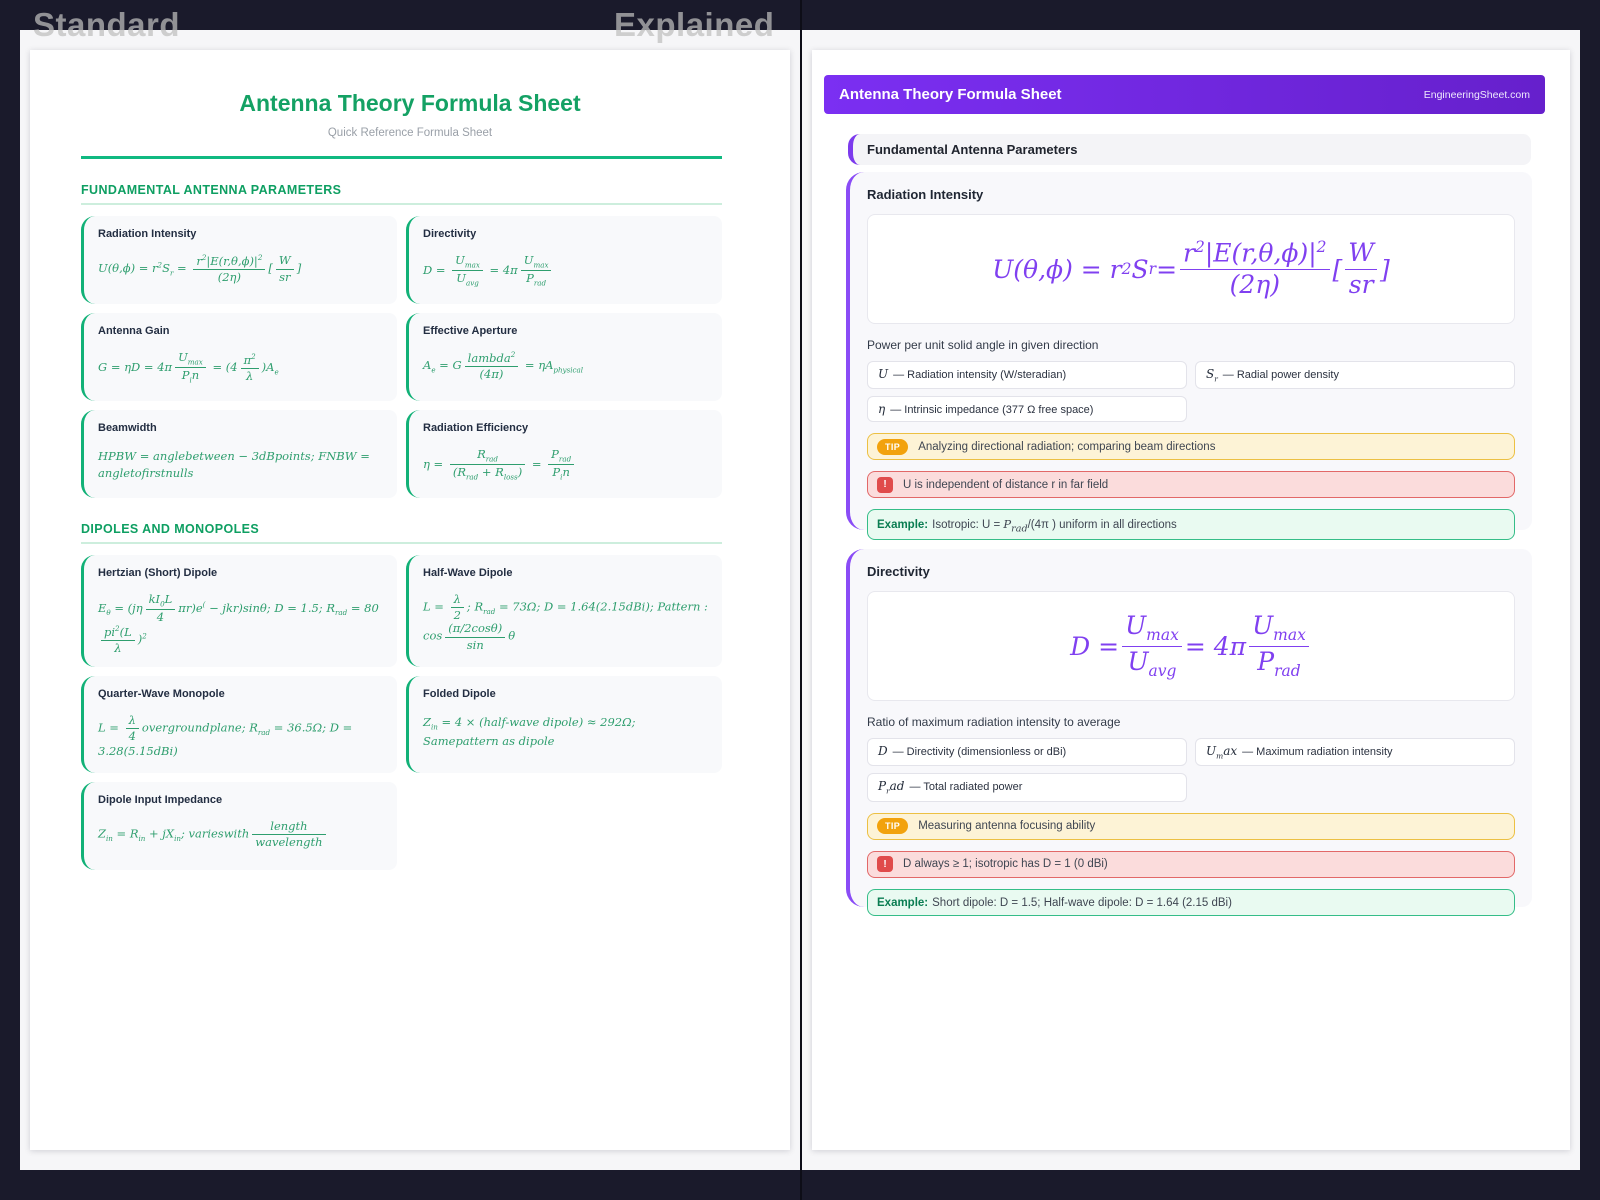 This screenshot has height=1200, width=1600. I want to click on card-title: Hertzian (Short) Dipole, so click(158, 573).